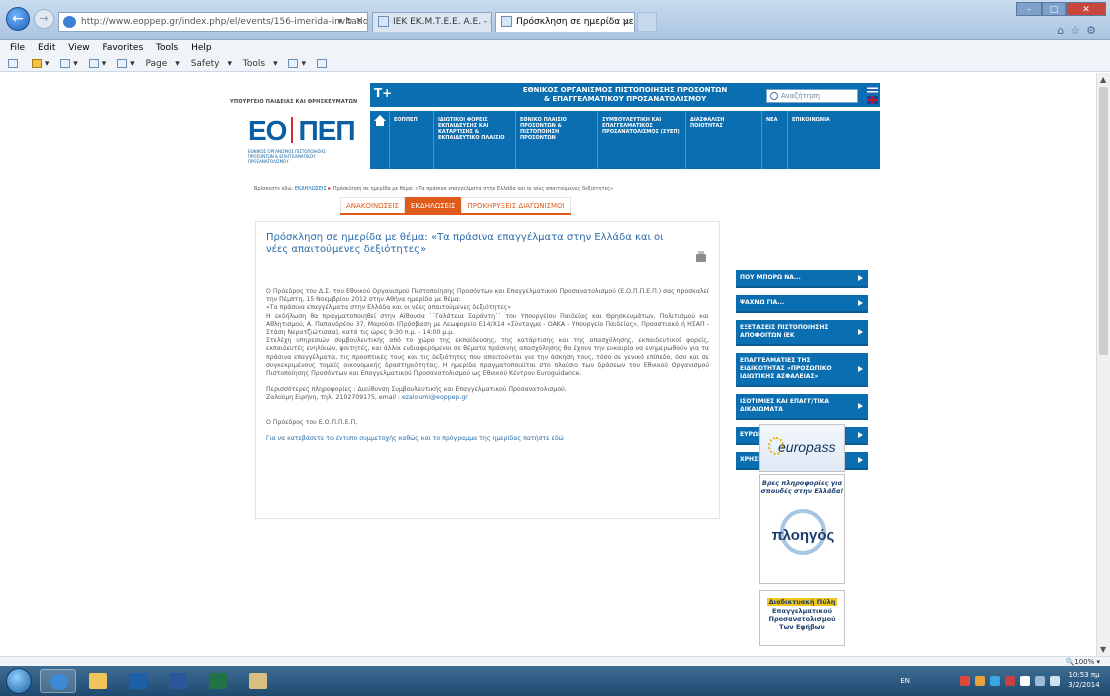  What do you see at coordinates (647, 22) in the screenshot?
I see `new-tab-button` at bounding box center [647, 22].